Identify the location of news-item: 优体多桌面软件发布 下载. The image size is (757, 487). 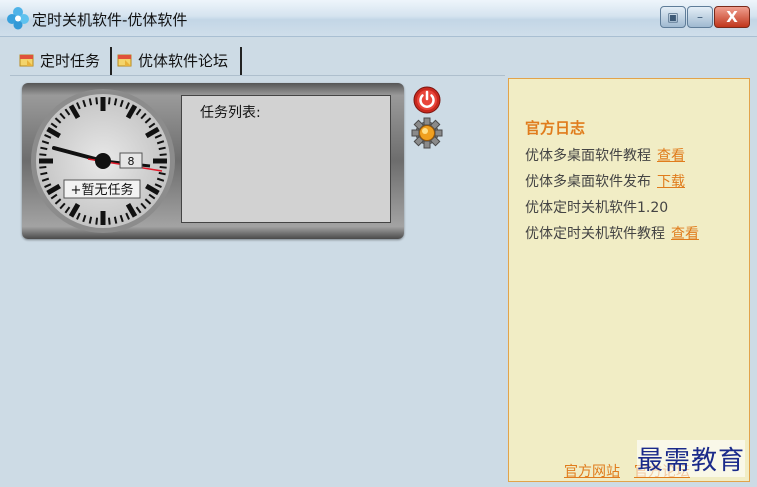
(605, 181).